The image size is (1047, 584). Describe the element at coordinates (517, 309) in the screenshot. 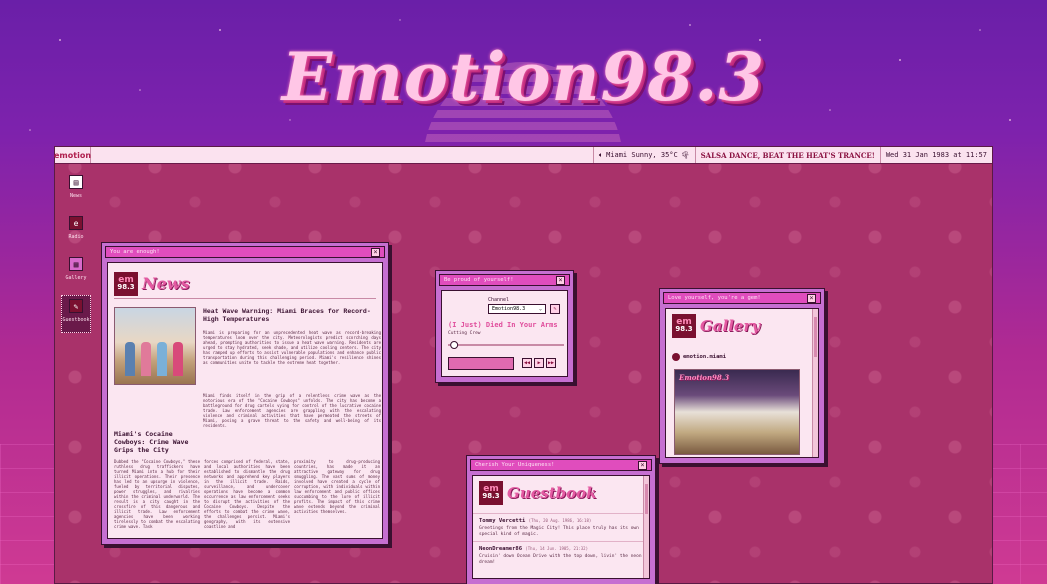

I see `channel-select: Emotion98.3 ⌄` at that location.